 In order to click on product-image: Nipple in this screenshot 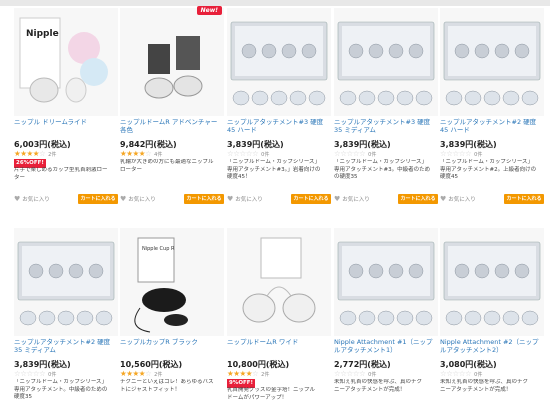, I will do `click(66, 62)`.